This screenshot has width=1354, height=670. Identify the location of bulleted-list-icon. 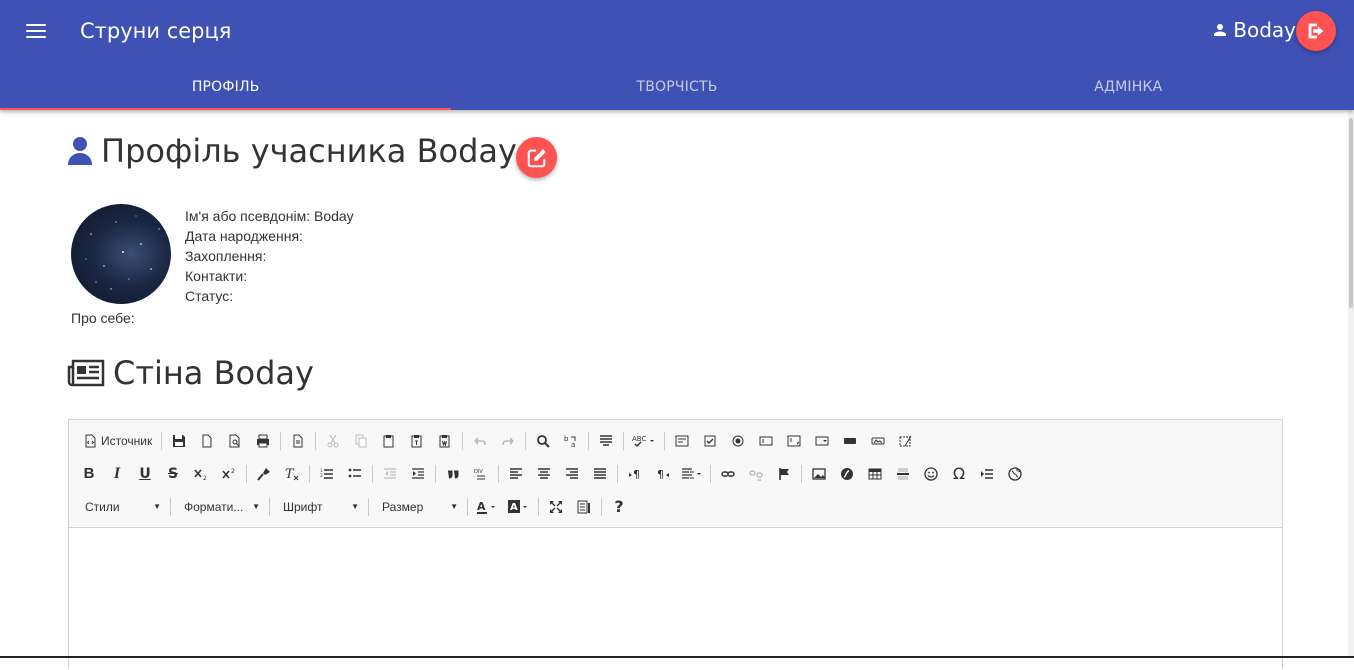
(355, 474).